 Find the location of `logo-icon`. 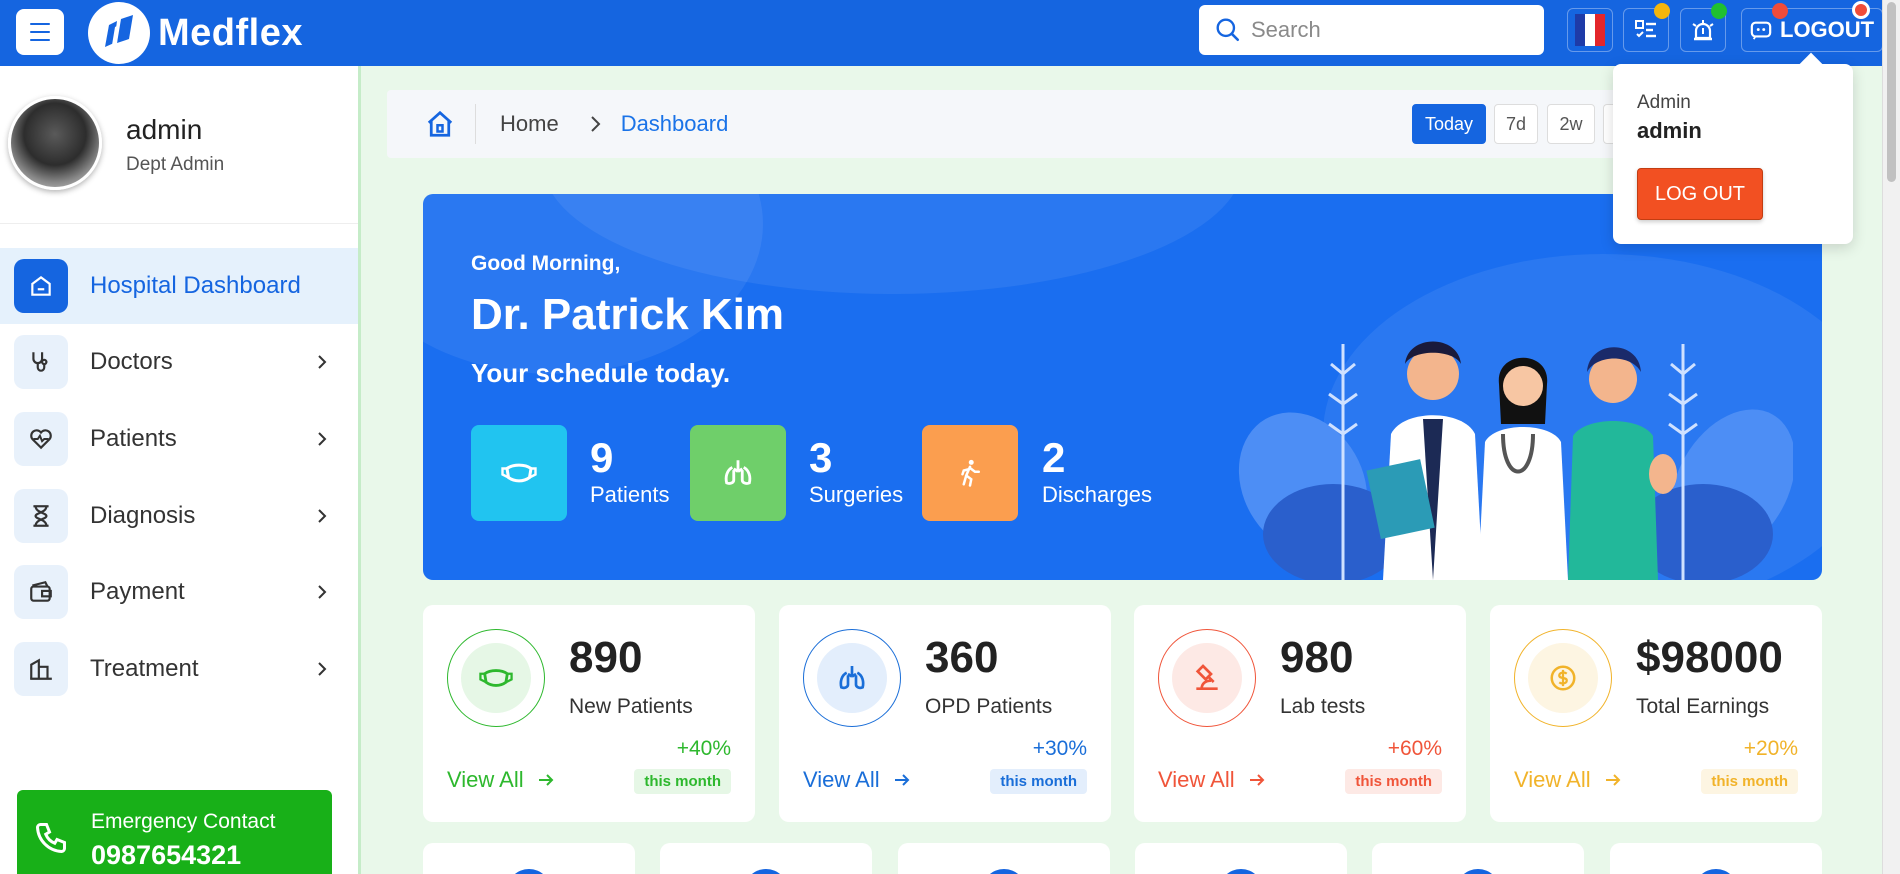

logo-icon is located at coordinates (119, 33).